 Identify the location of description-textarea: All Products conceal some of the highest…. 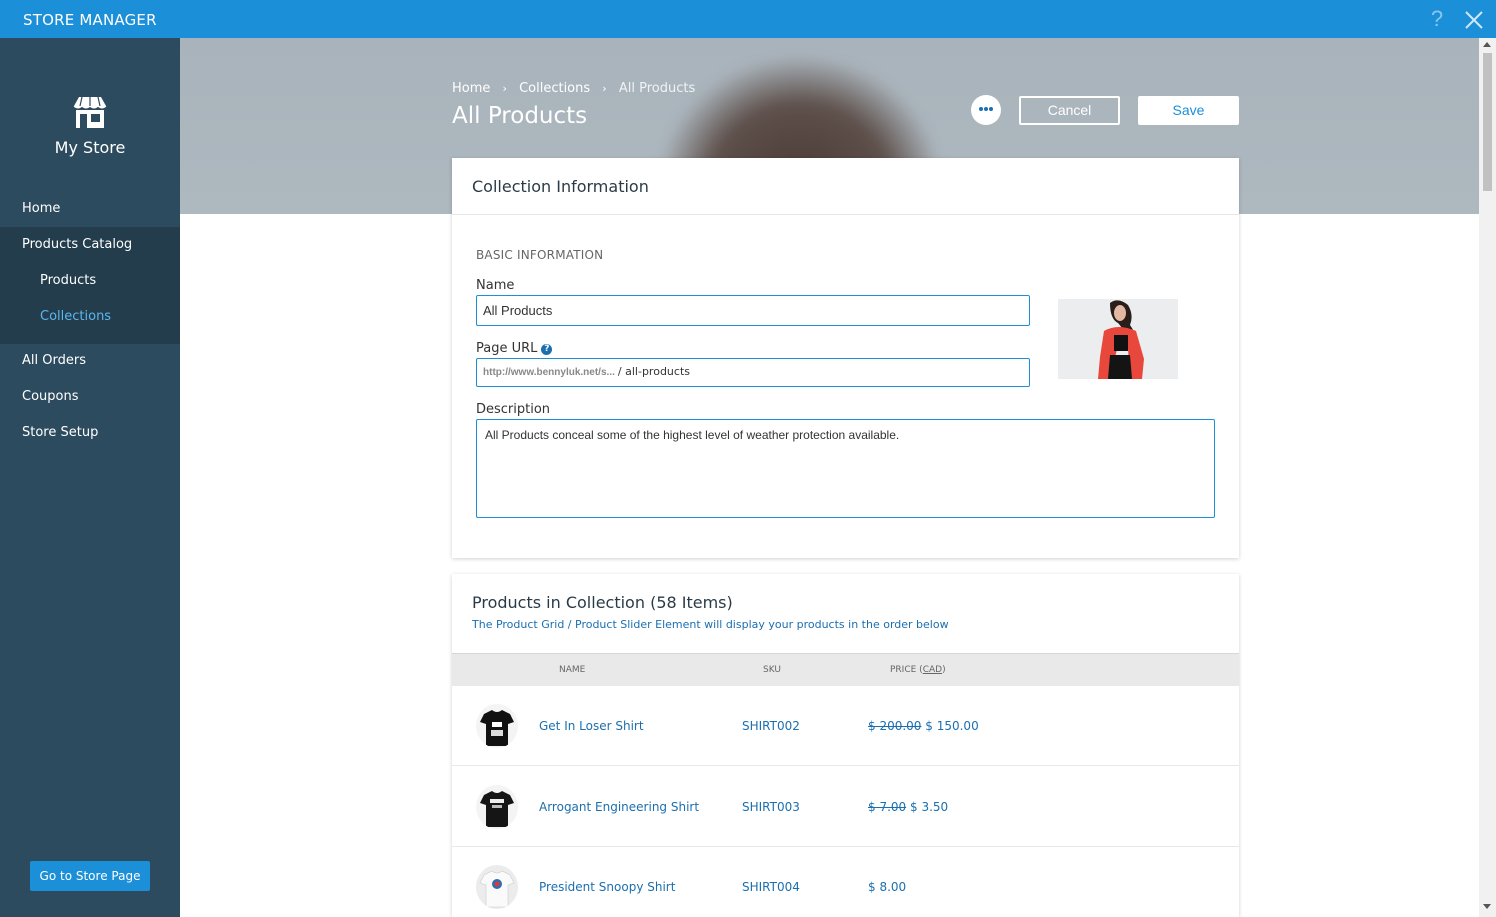
(845, 468).